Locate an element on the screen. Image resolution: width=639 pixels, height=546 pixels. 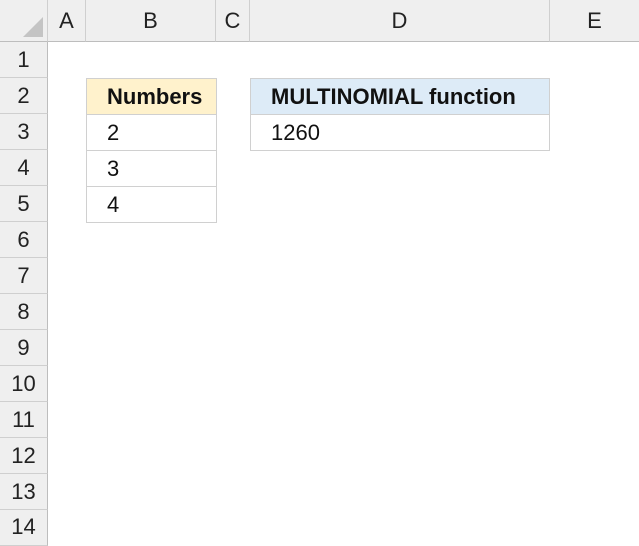
select-all-button is located at coordinates (24, 21).